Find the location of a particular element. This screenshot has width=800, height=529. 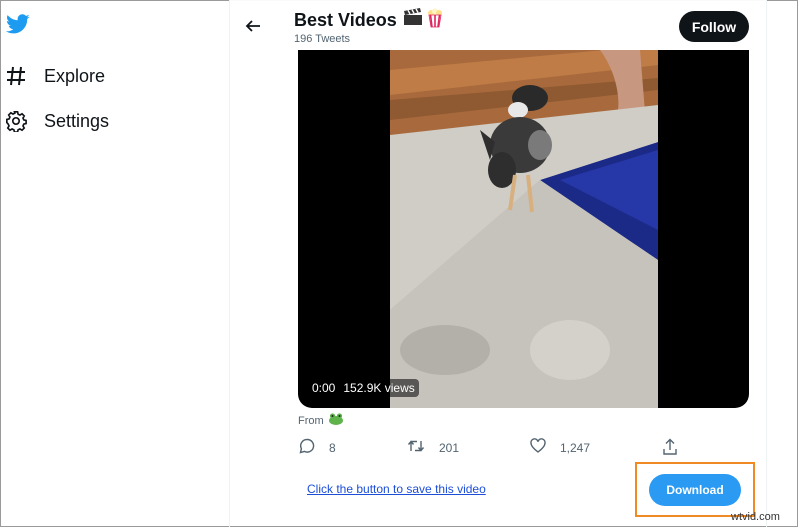

retweet-icon is located at coordinates (416, 447).